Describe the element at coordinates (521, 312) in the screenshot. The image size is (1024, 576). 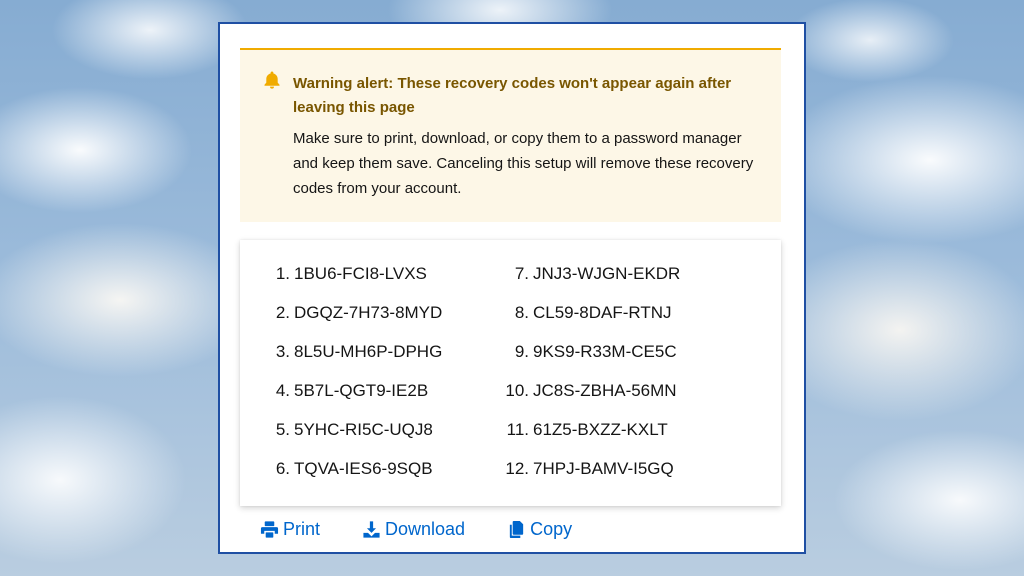
I see `code-number: 8.` at that location.